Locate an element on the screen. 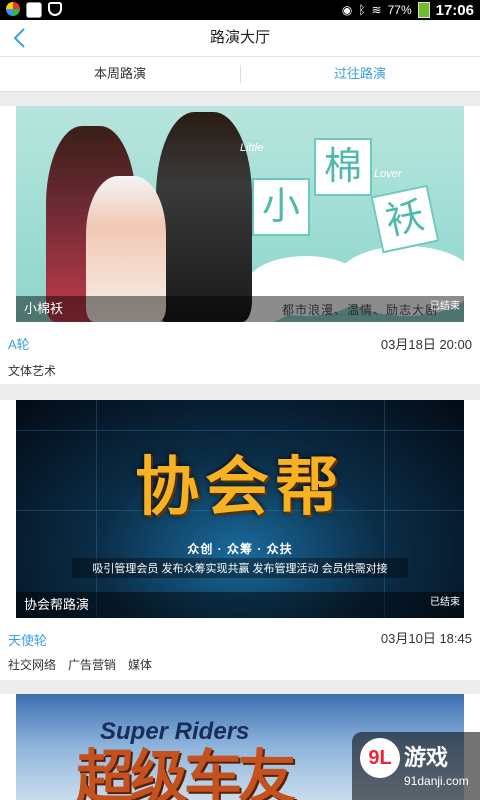 The width and height of the screenshot is (480, 800). banner-headline: 协会帮 is located at coordinates (240, 487).